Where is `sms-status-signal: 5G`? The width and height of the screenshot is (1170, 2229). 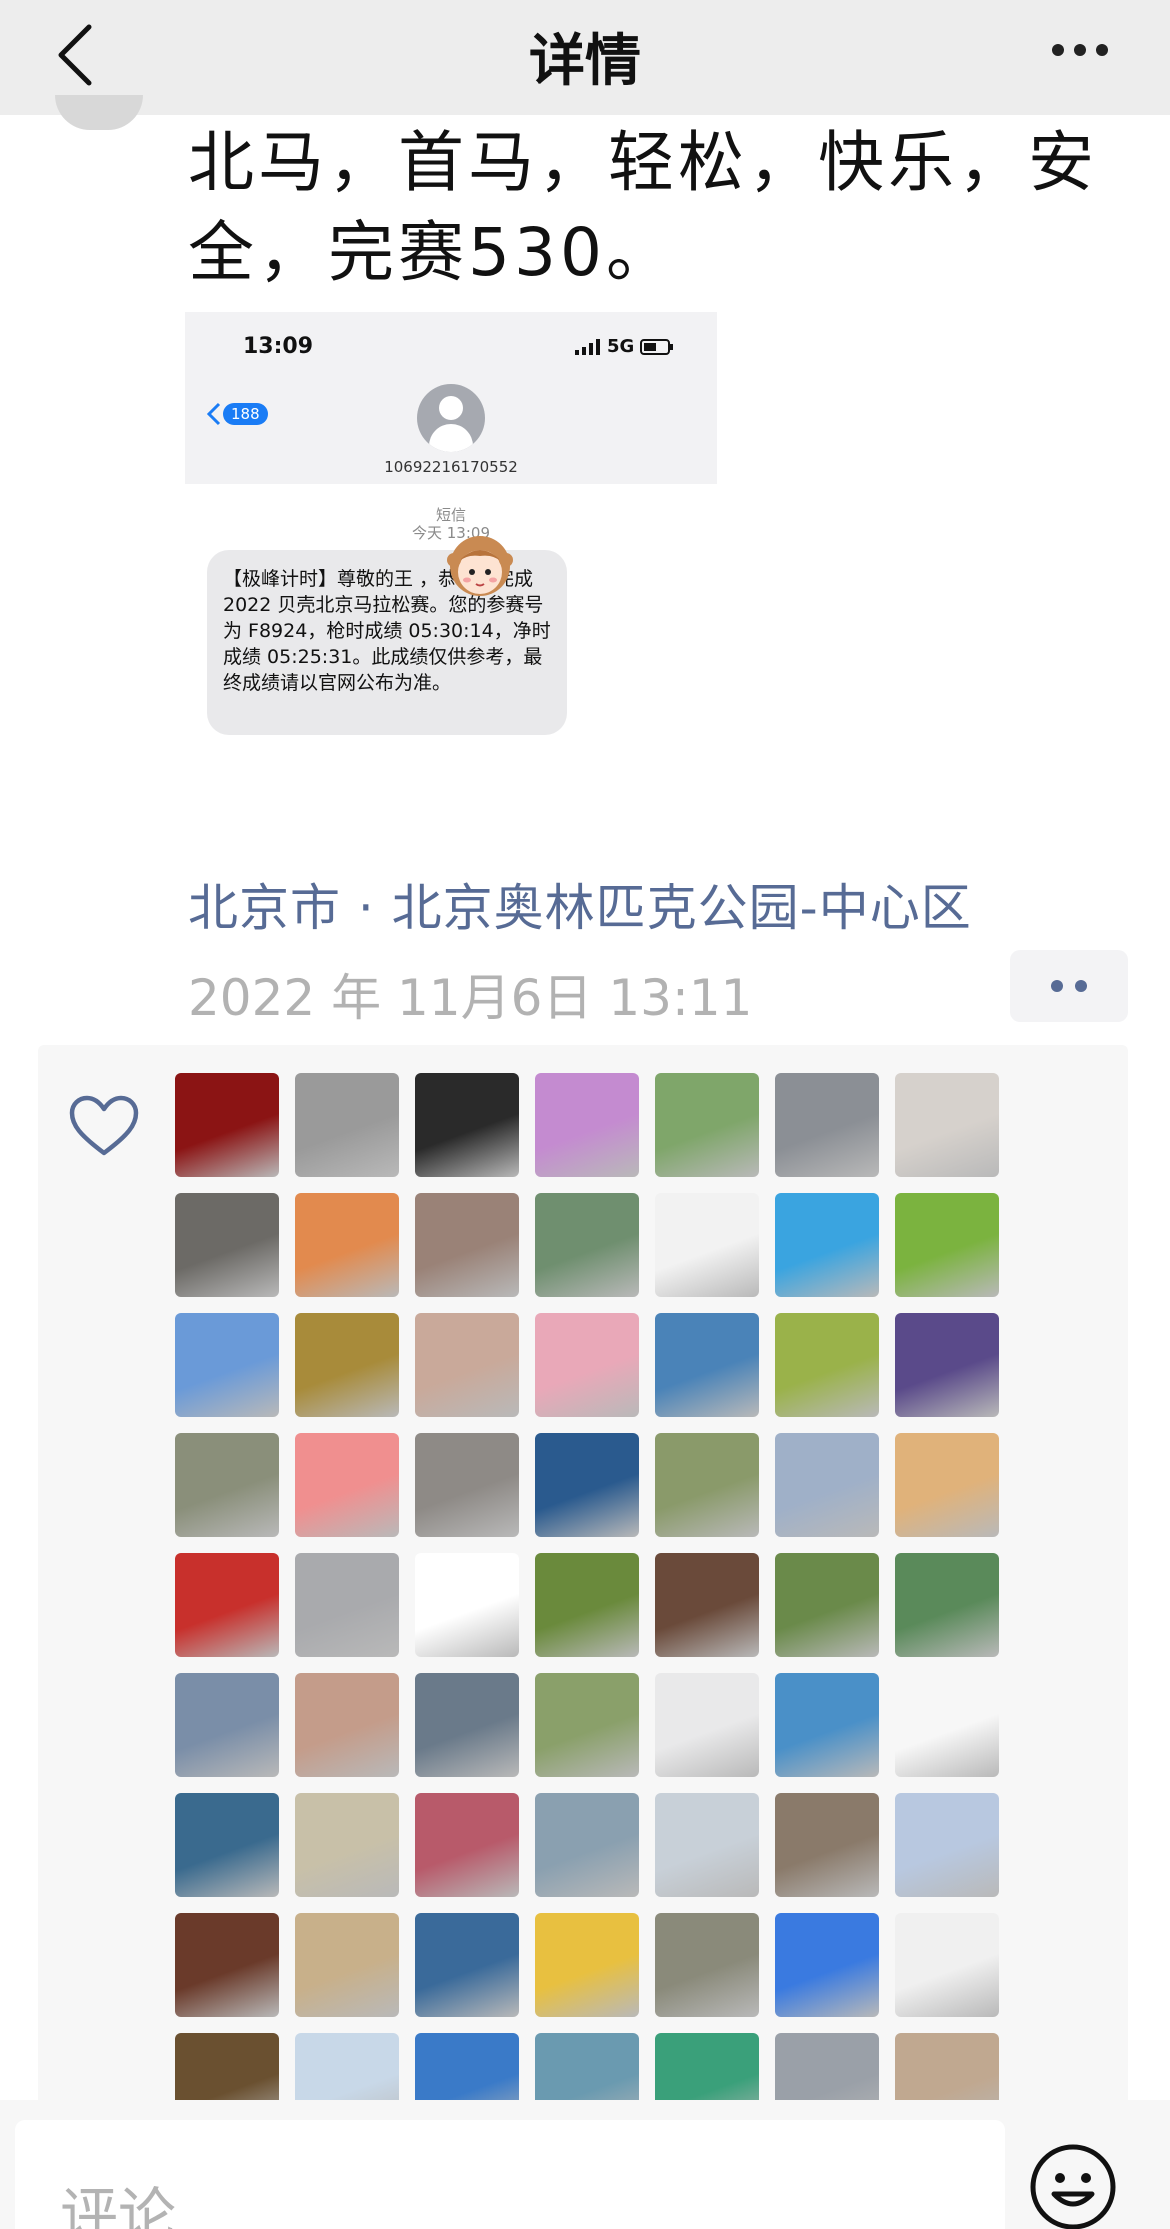 sms-status-signal: 5G is located at coordinates (624, 346).